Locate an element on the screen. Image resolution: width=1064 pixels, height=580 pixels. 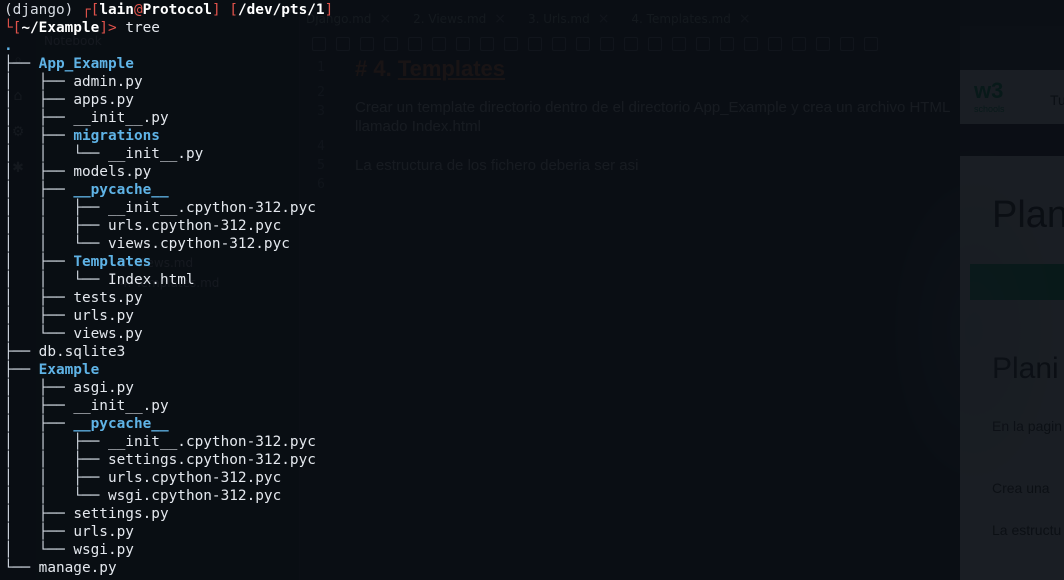
tree-line: │ │ └── Index.html is located at coordinates (99, 280).